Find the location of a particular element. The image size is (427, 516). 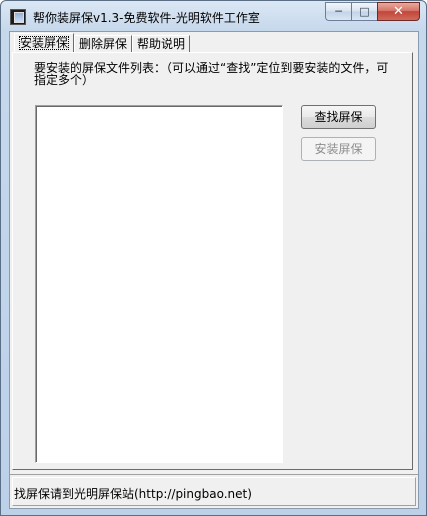

find-screensaver-button: 查找屏保 is located at coordinates (338, 117).